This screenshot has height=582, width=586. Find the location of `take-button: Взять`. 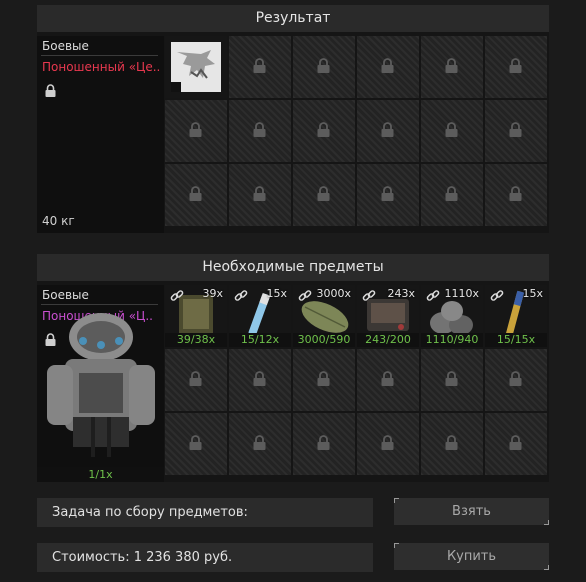

take-button: Взять is located at coordinates (471, 511).